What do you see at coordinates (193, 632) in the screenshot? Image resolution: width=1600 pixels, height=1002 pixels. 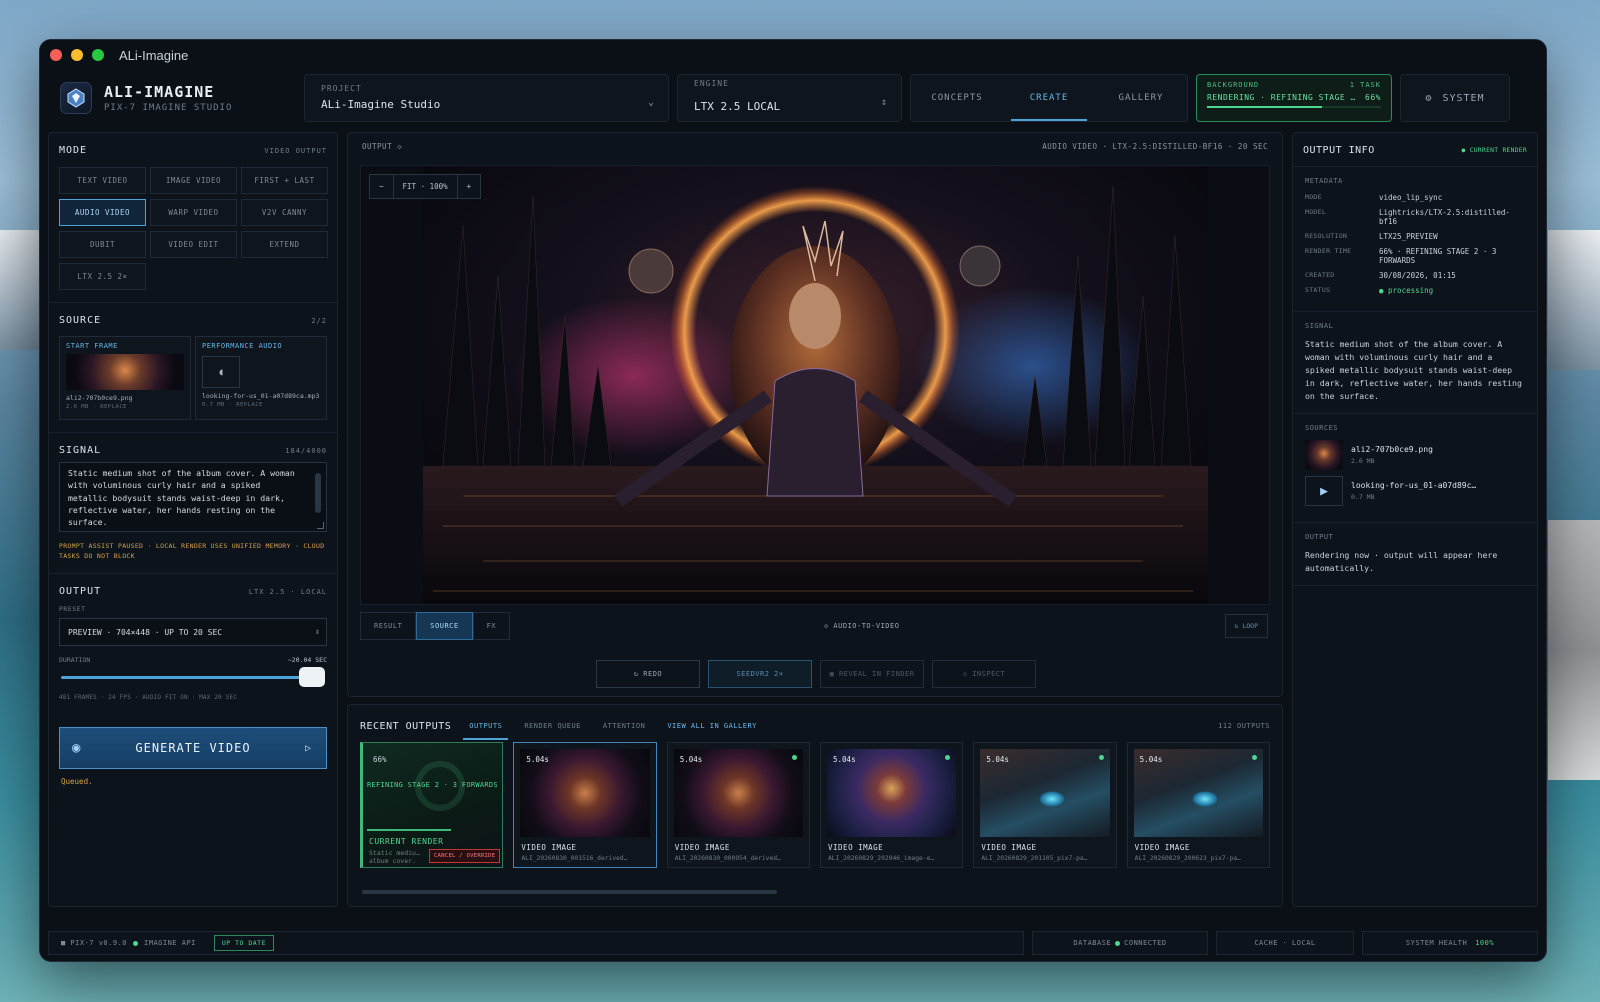 I see `preset-select: PREVIEW · 704×448 · UP TO 20 SEC ⇕` at bounding box center [193, 632].